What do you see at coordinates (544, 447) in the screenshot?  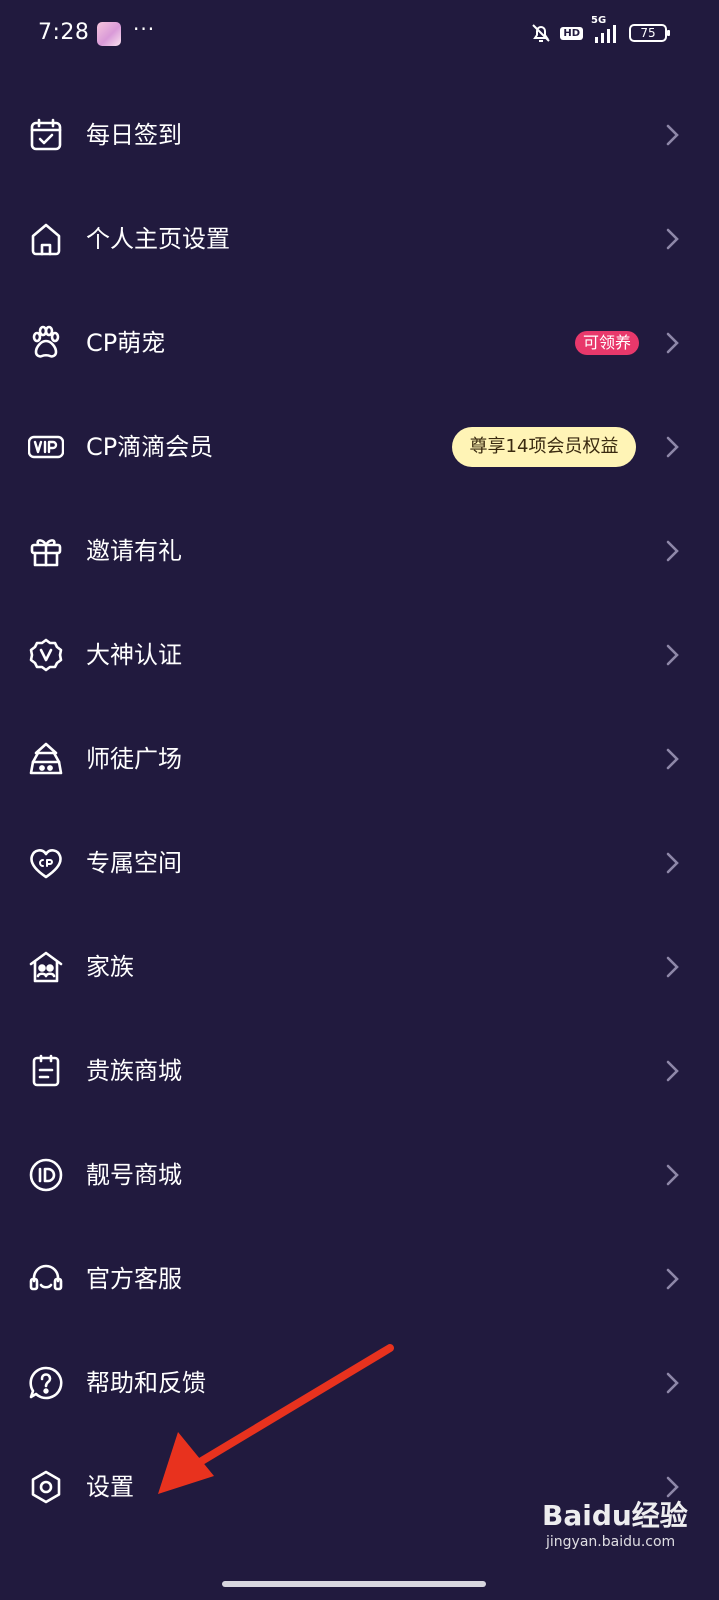 I see `vip-benefits-badge: 尊享14项会员权益` at bounding box center [544, 447].